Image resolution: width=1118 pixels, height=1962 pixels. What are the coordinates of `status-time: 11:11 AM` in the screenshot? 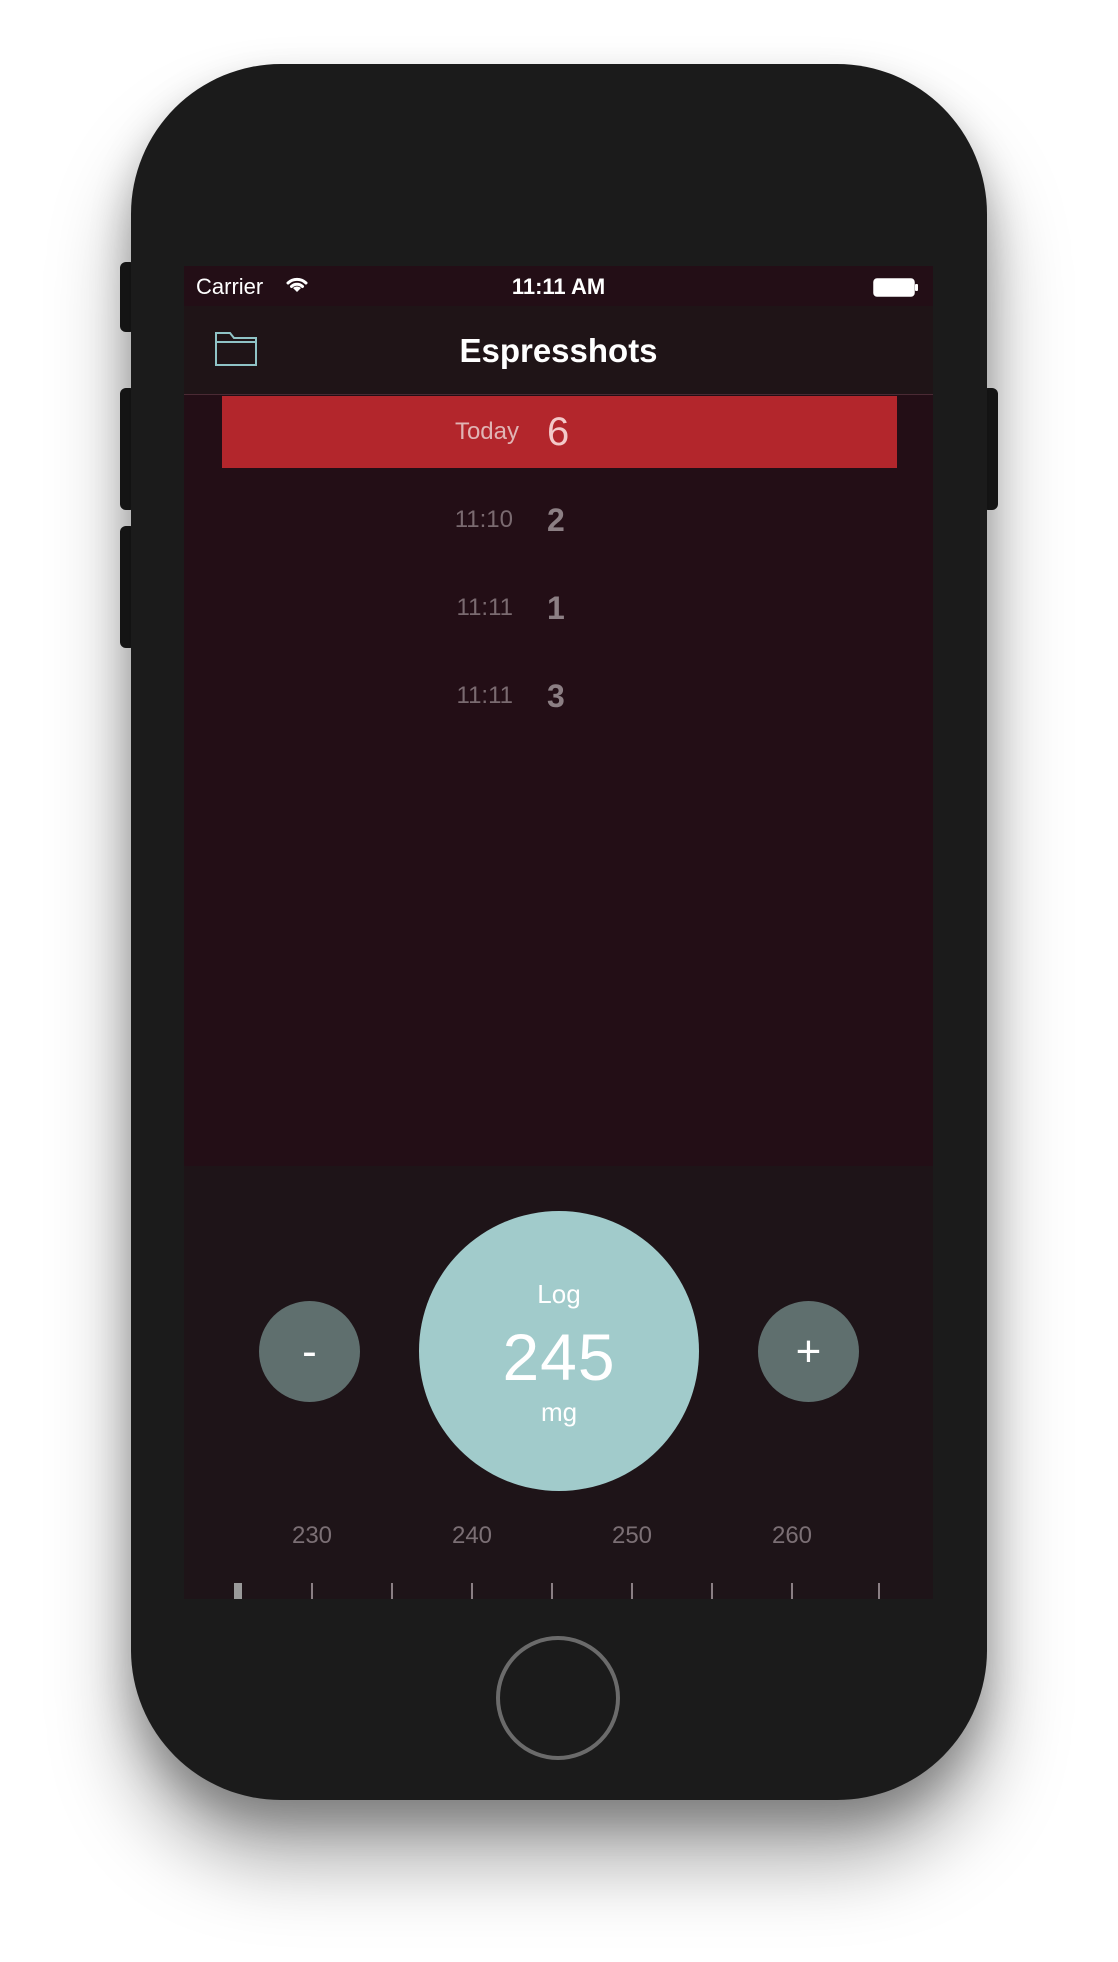 It's located at (558, 286).